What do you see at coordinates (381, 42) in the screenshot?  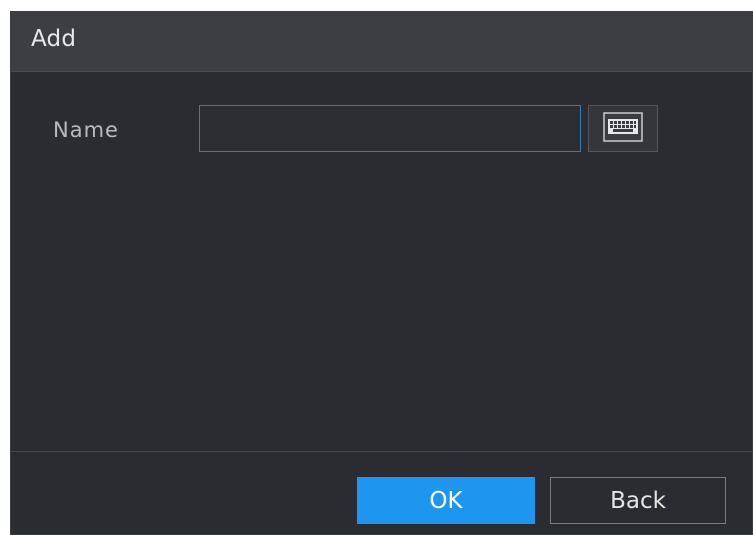 I see `dialog-titlebar: Add` at bounding box center [381, 42].